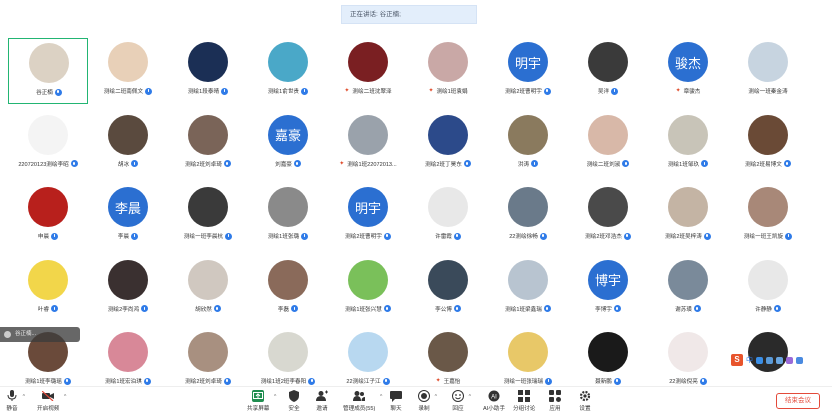 The width and height of the screenshot is (832, 414). What do you see at coordinates (288, 361) in the screenshot?
I see `participant-tile: 测绘1班2班李春阳` at bounding box center [288, 361].